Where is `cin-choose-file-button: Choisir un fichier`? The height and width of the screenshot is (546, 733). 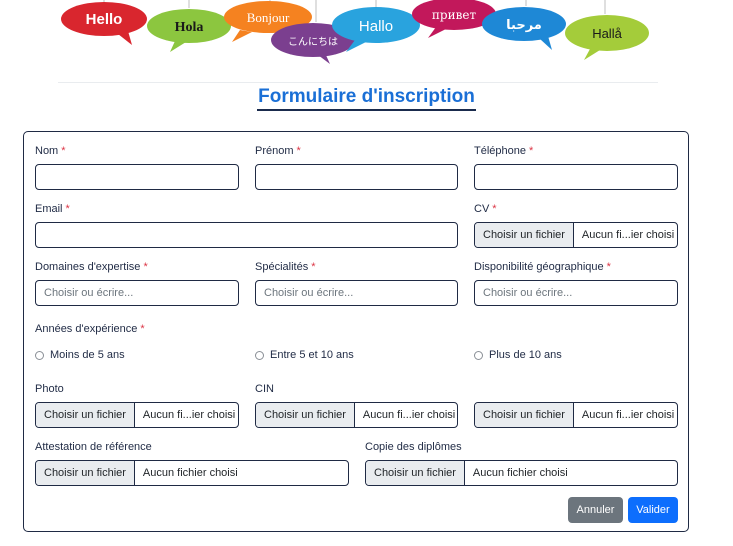
cin-choose-file-button: Choisir un fichier is located at coordinates (305, 415).